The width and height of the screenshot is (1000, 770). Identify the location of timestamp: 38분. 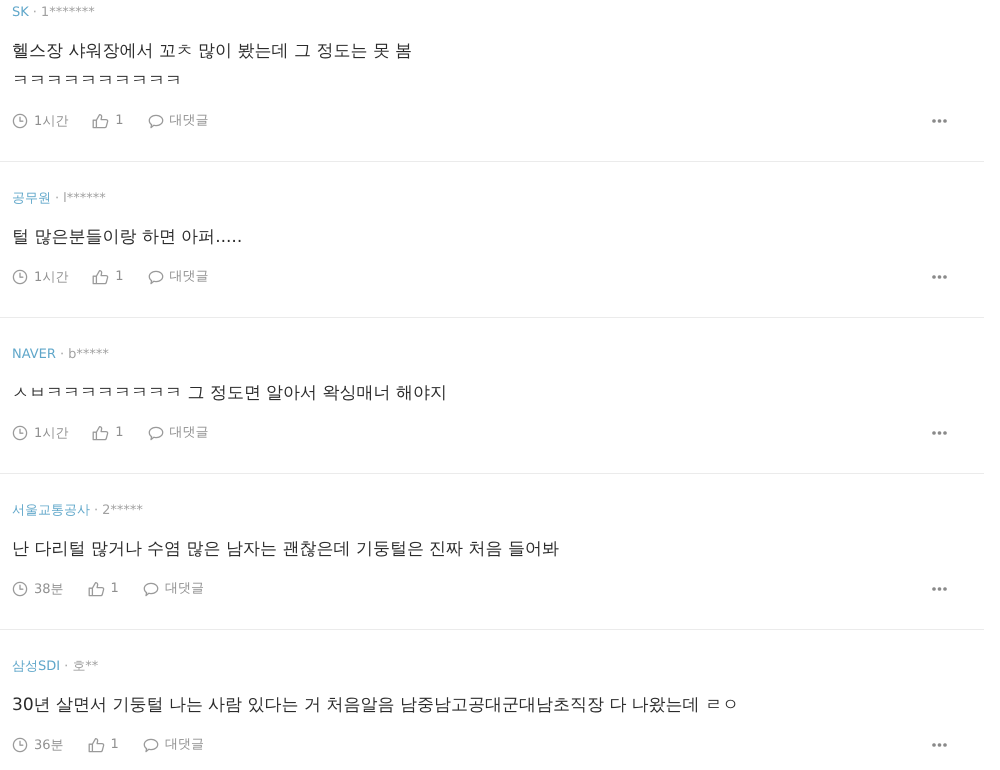
(49, 589).